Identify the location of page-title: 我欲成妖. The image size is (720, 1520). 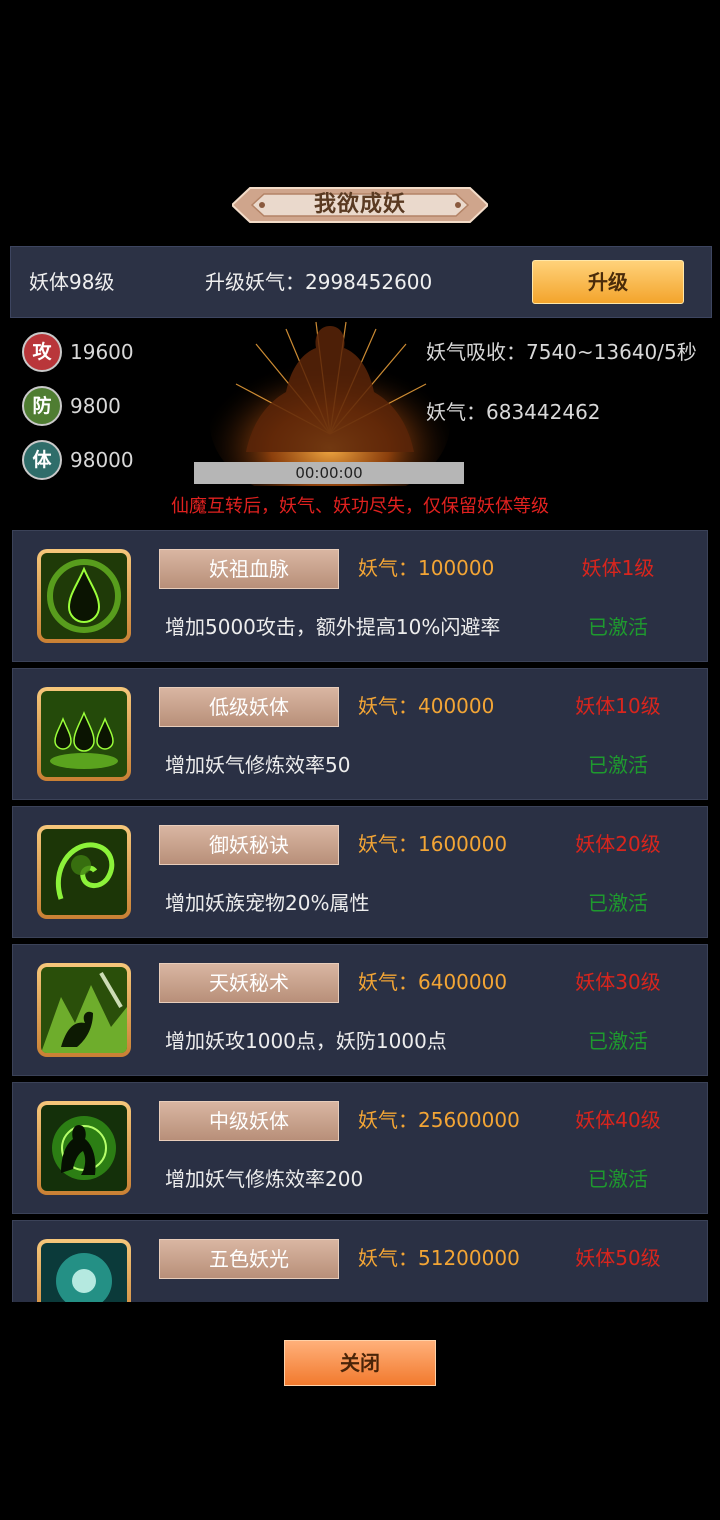
(359, 204).